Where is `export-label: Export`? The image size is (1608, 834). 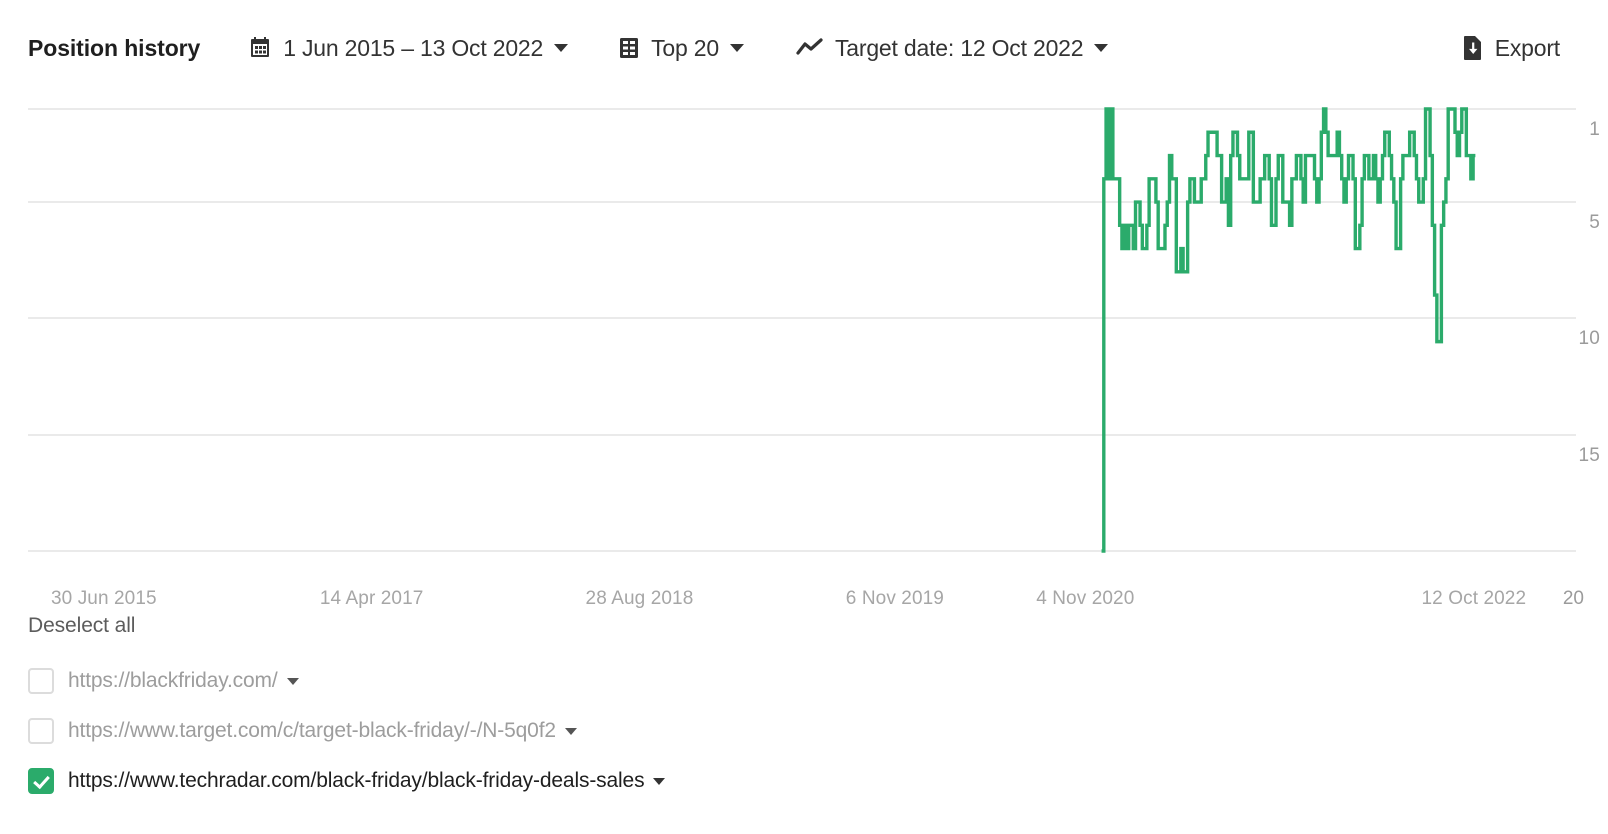 export-label: Export is located at coordinates (1527, 47).